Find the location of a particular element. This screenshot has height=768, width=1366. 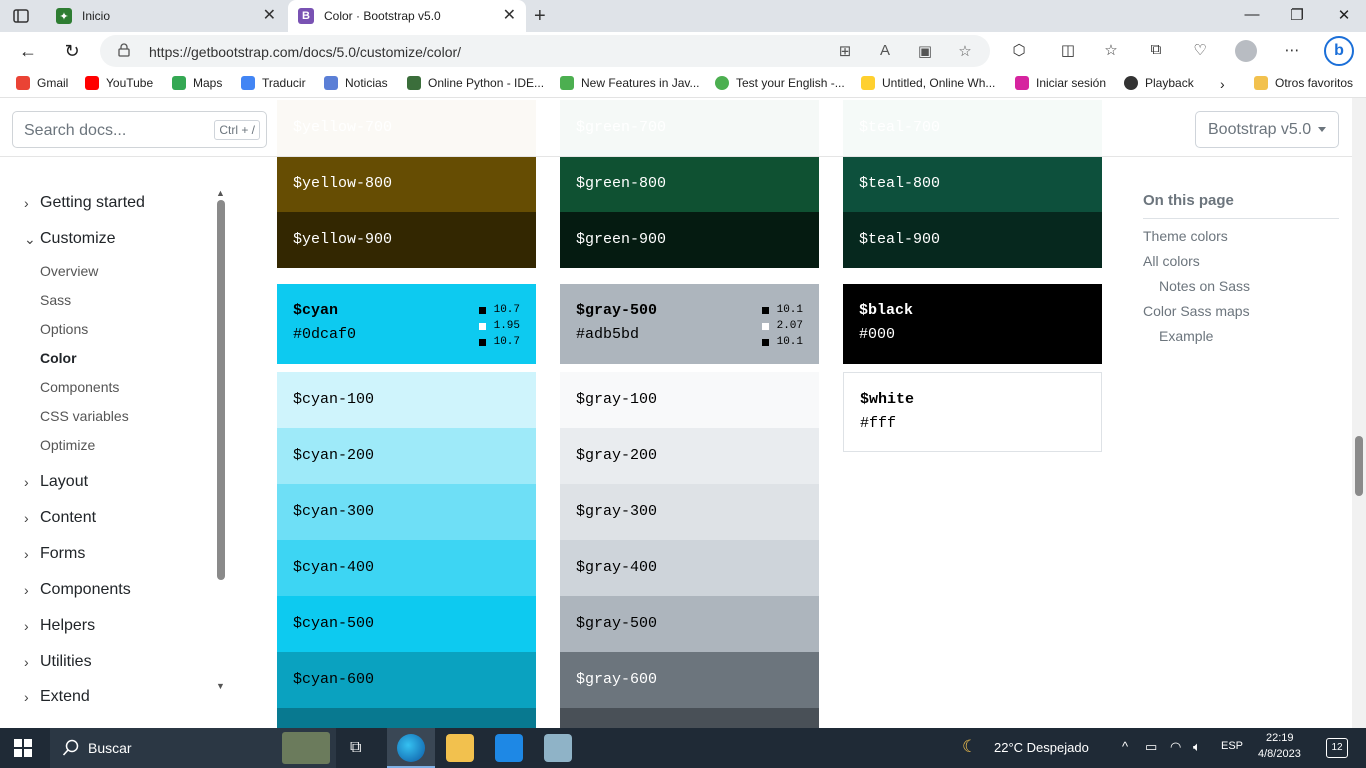

windows-start-icon is located at coordinates (23, 748).